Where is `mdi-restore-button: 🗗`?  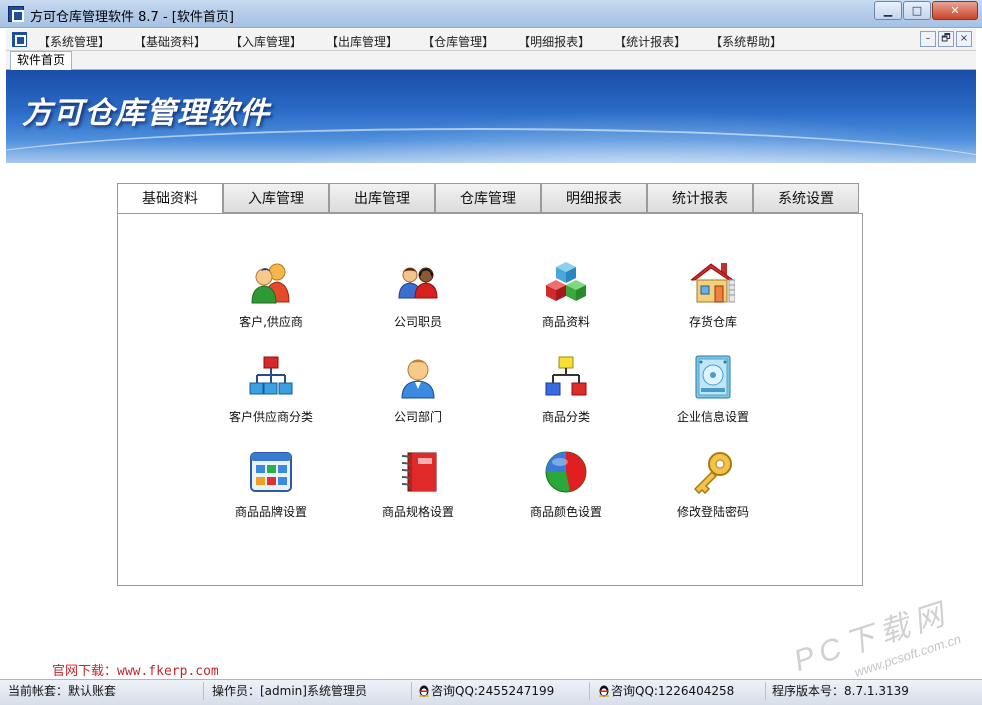 mdi-restore-button: 🗗 is located at coordinates (946, 39).